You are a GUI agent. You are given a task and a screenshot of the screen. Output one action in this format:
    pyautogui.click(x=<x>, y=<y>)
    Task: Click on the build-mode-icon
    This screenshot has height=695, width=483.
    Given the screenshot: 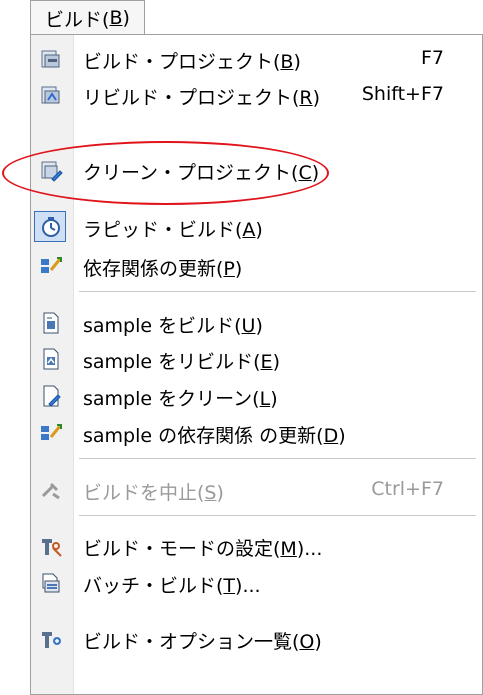 What is the action you would take?
    pyautogui.click(x=51, y=546)
    